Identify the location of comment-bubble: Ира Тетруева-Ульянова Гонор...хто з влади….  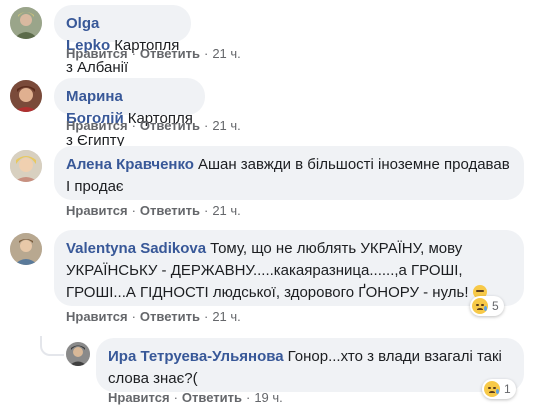
(310, 365).